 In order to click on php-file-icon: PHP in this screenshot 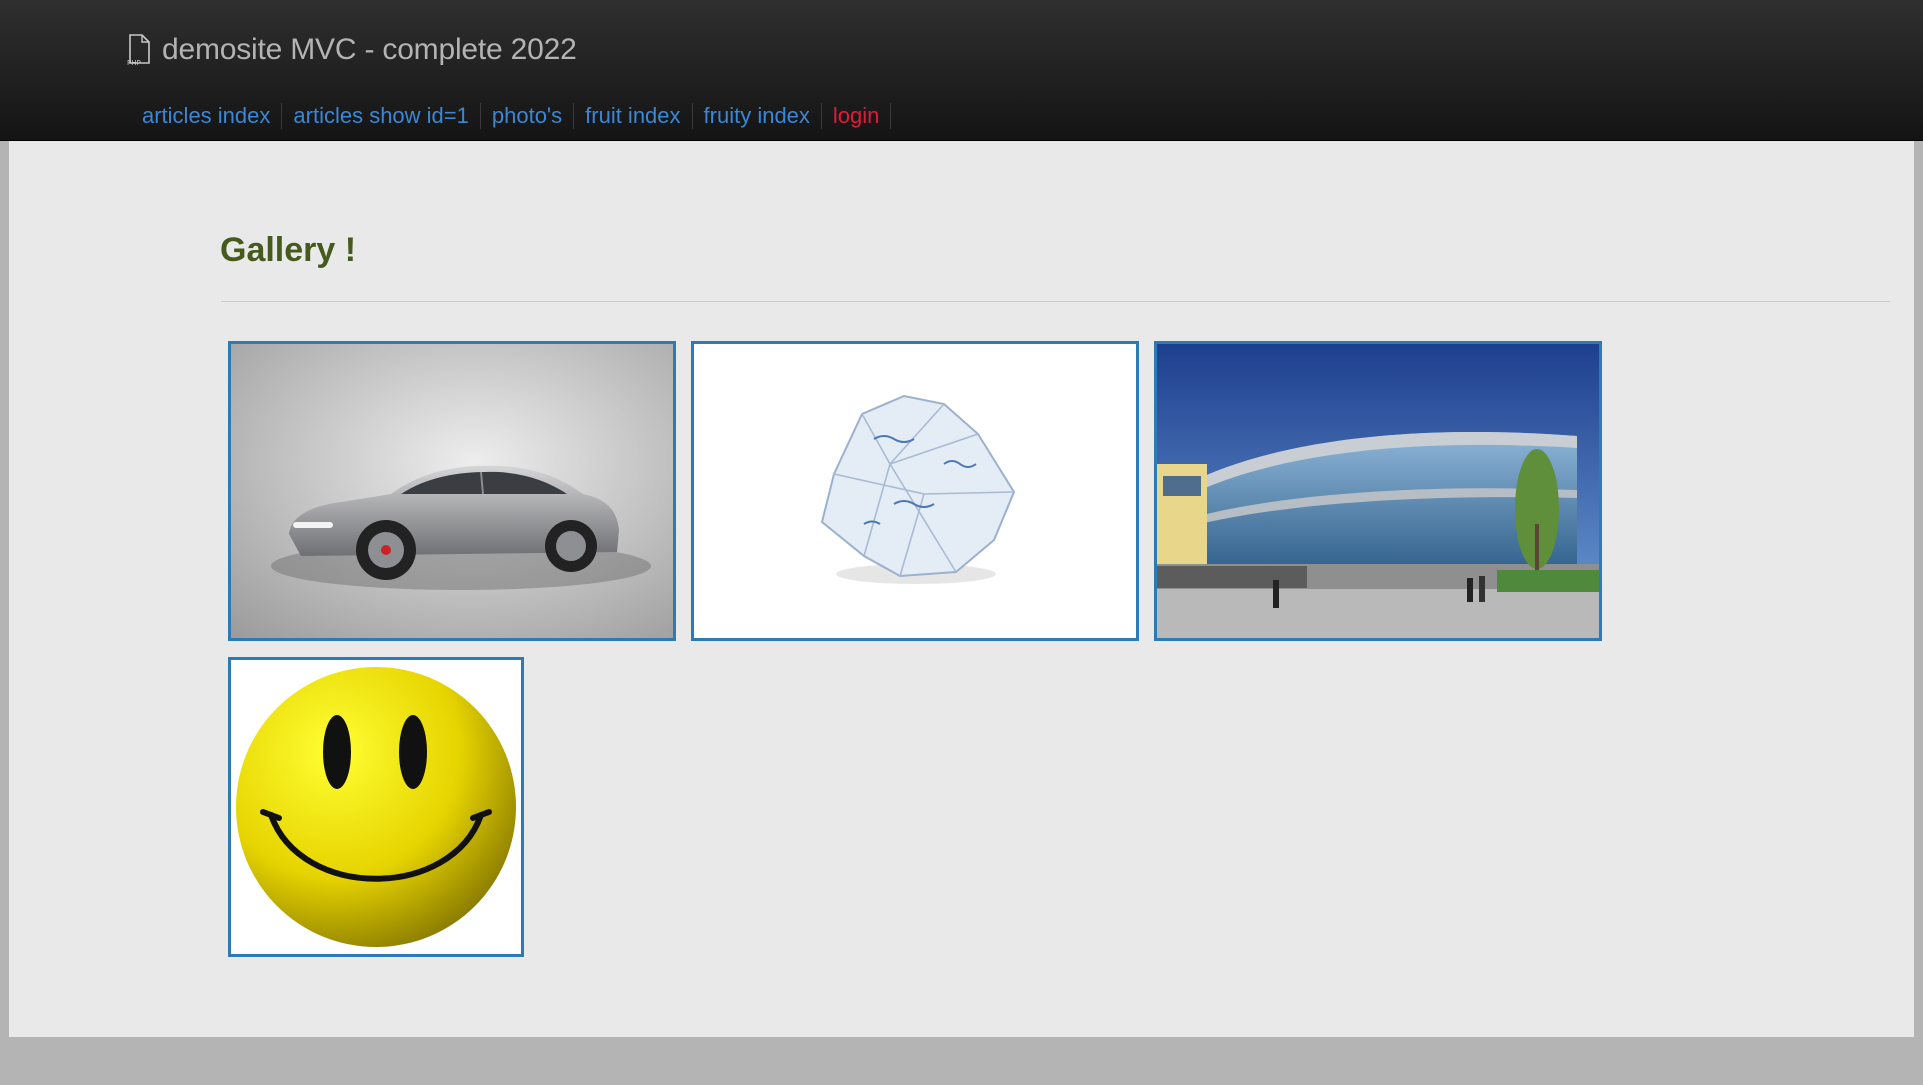, I will do `click(138, 50)`.